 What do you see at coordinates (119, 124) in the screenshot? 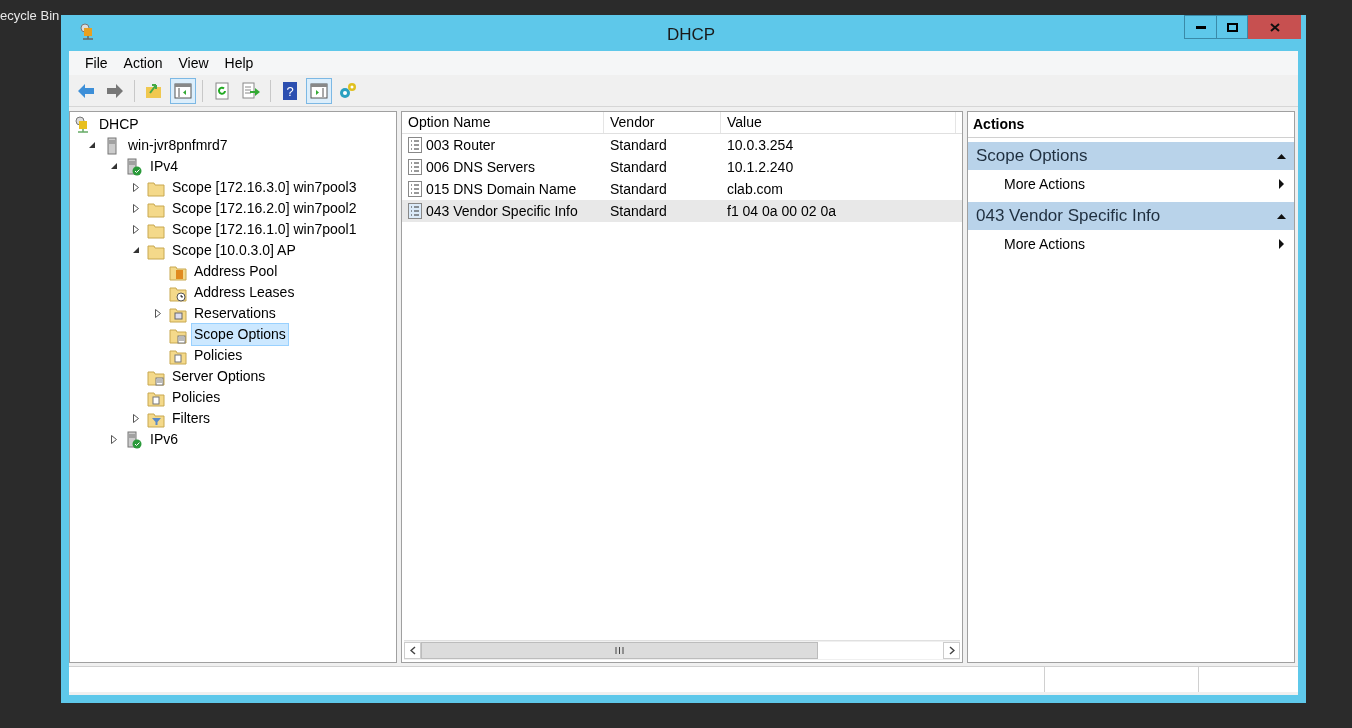
I see `tree-item: DHCP` at bounding box center [119, 124].